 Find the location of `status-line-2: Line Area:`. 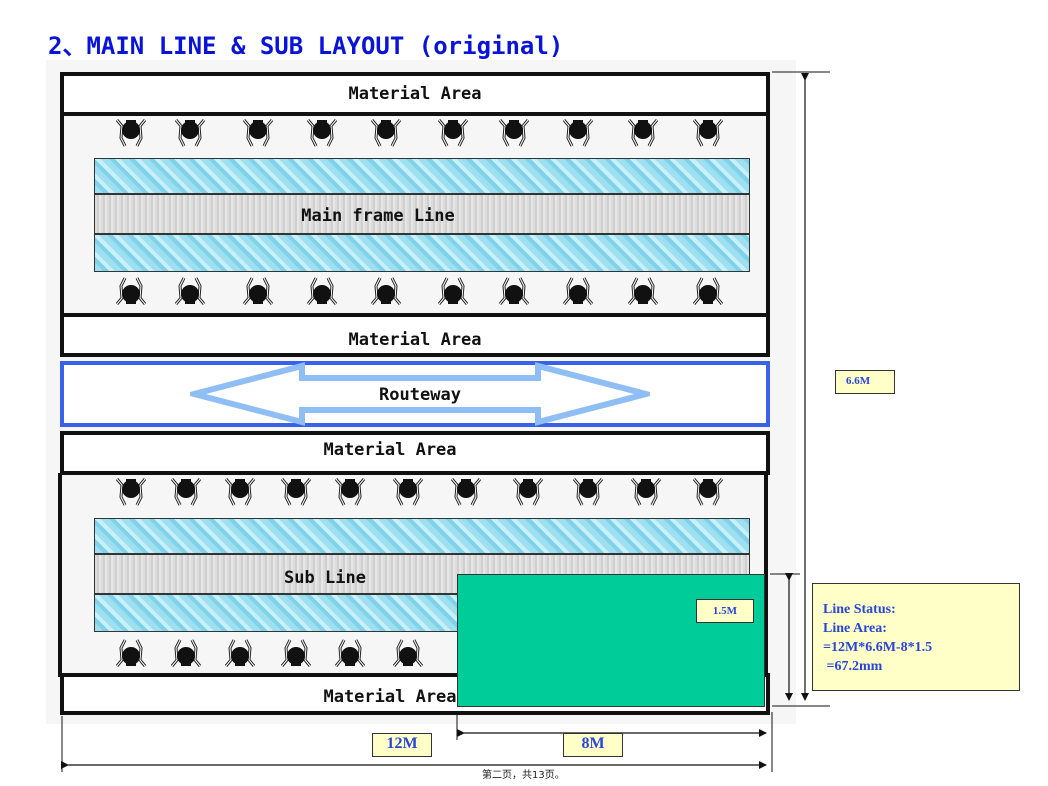

status-line-2: Line Area: is located at coordinates (855, 628).